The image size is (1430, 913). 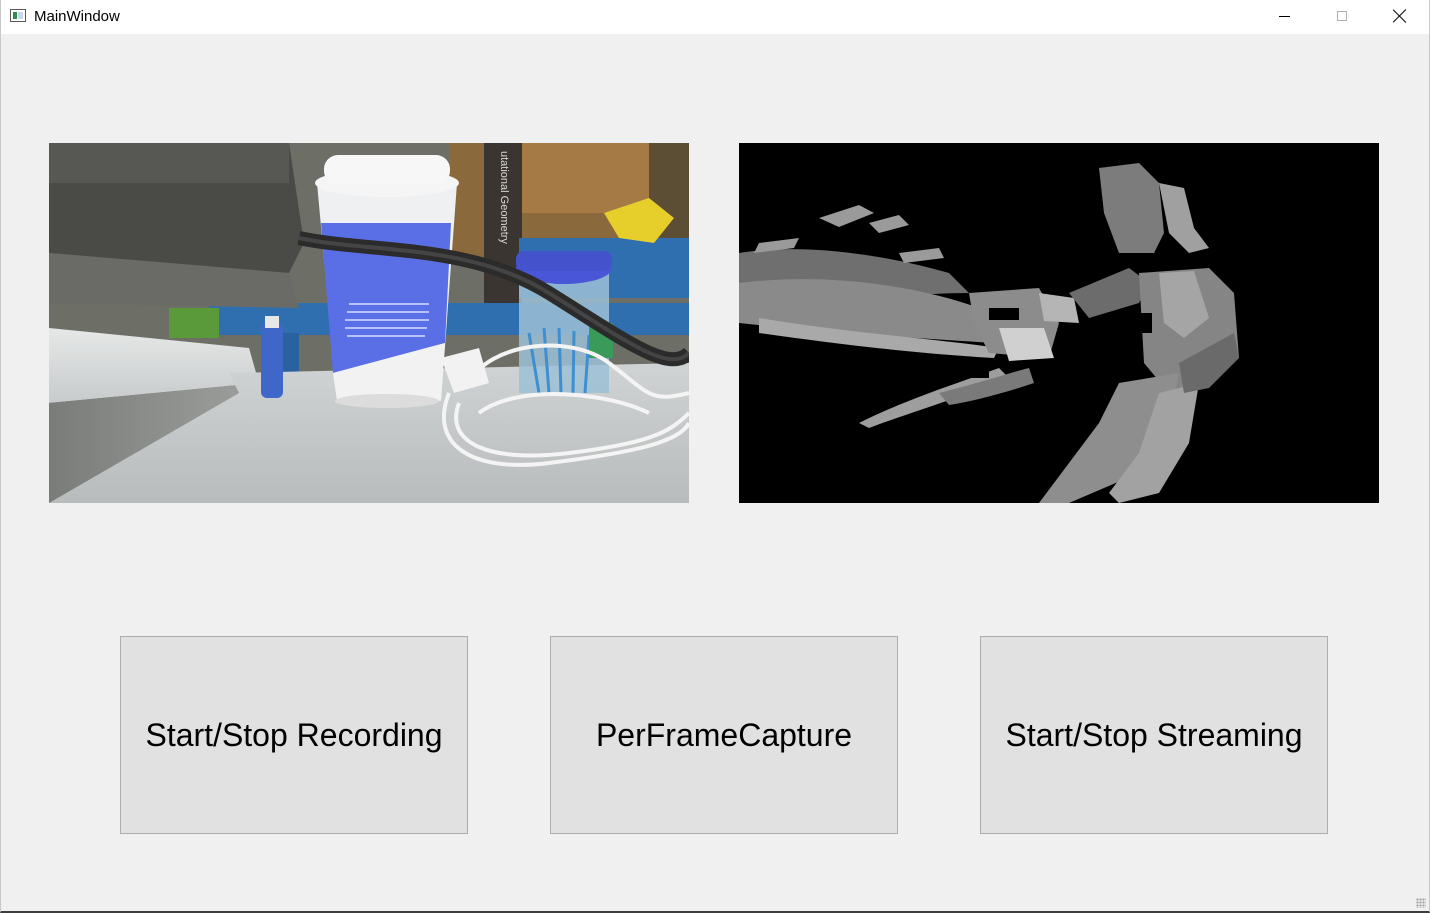 I want to click on start-stop-streaming-button: Start/Stop Streaming, so click(x=1154, y=735).